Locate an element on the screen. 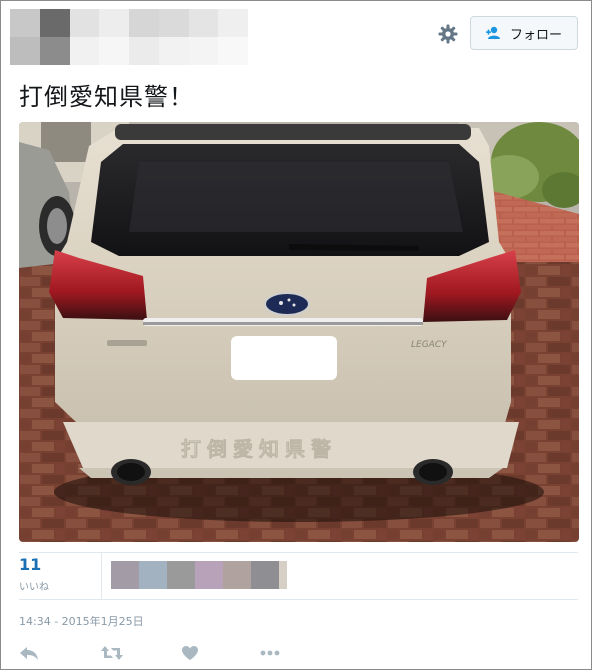 The width and height of the screenshot is (594, 672). retweet-icon is located at coordinates (112, 655).